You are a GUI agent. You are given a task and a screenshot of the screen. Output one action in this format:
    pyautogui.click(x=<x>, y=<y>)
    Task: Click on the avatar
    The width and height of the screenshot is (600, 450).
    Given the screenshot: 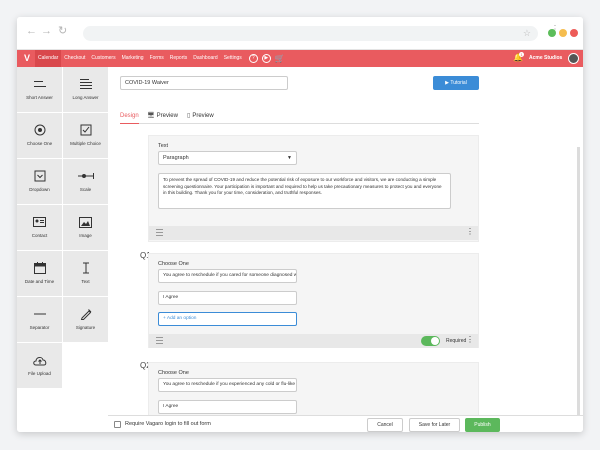 What is the action you would take?
    pyautogui.click(x=573, y=58)
    